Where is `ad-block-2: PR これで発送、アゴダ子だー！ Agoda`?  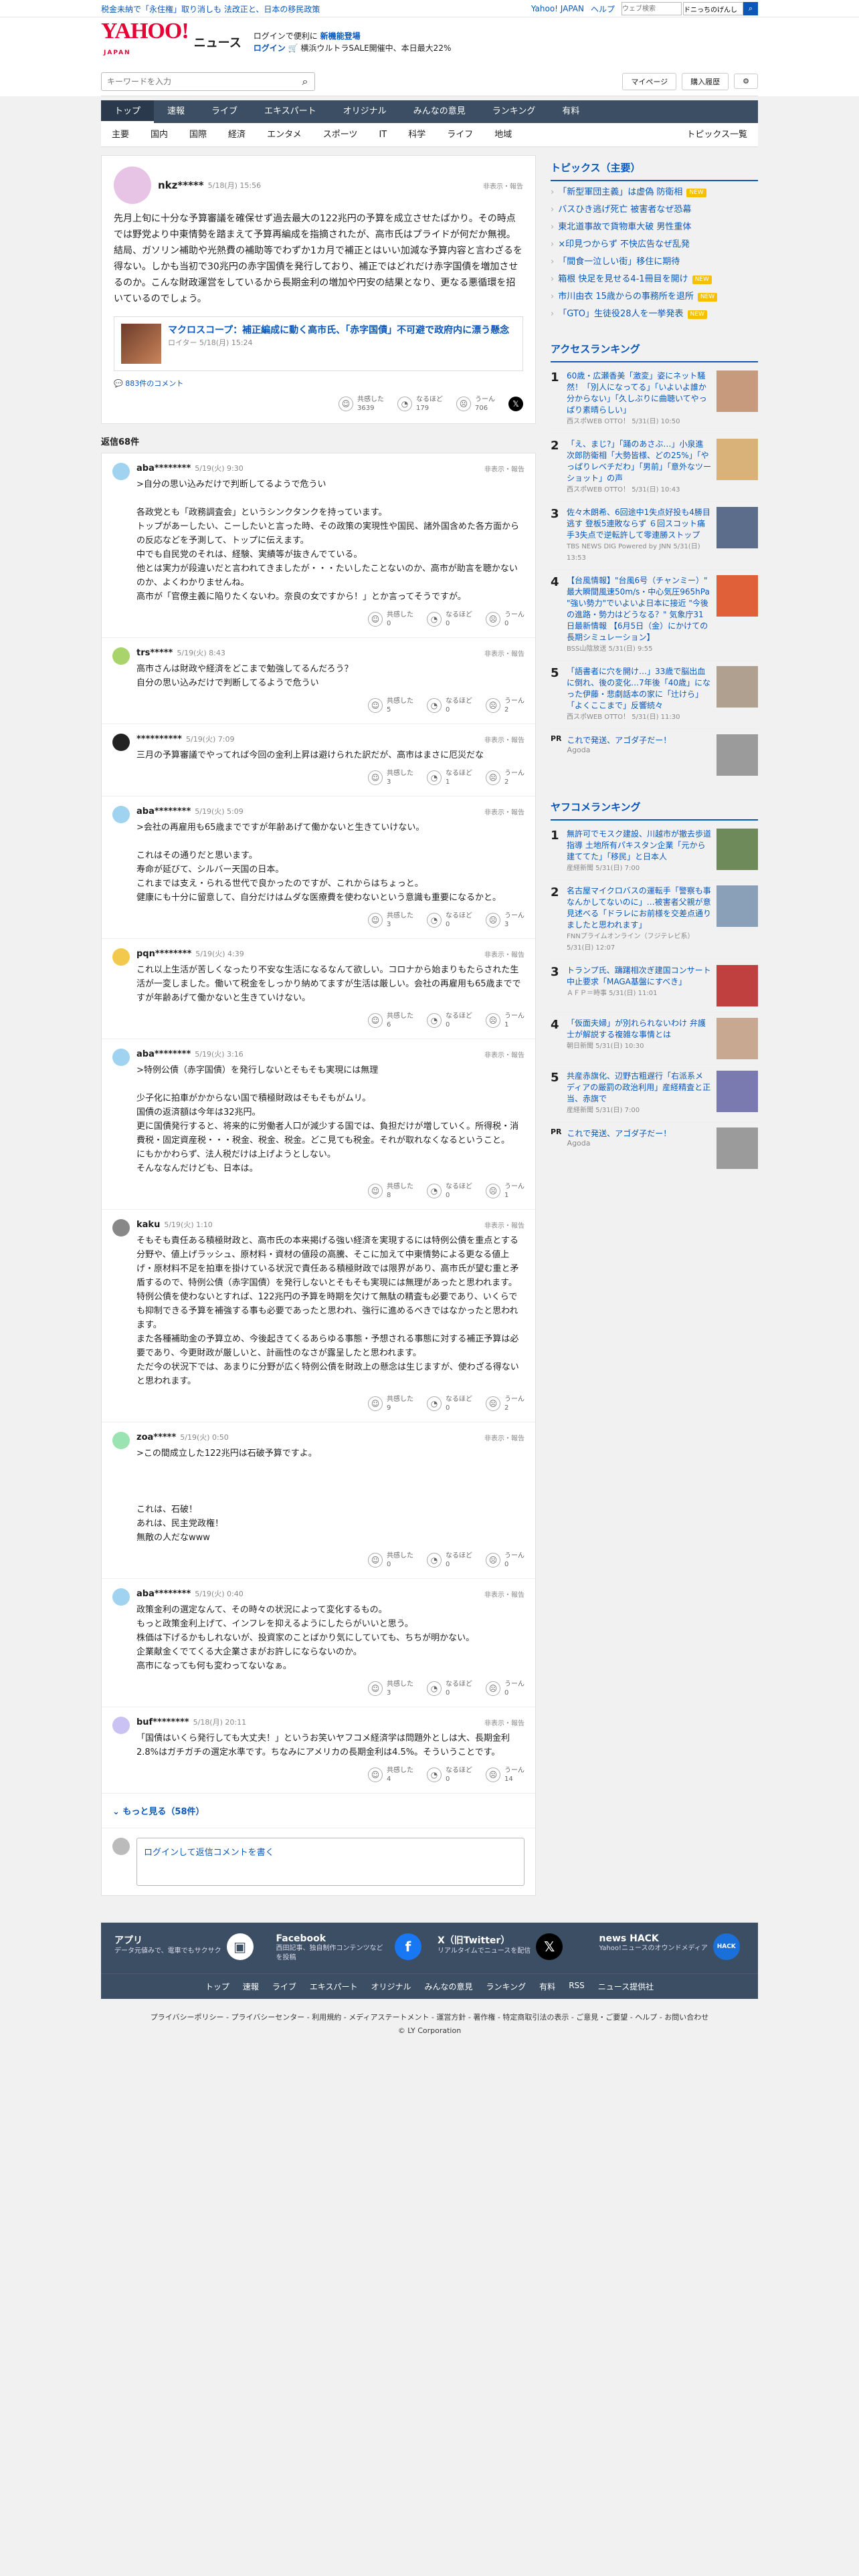
ad-block-2: PR これで発送、アゴダ子だー！ Agoda is located at coordinates (655, 1148).